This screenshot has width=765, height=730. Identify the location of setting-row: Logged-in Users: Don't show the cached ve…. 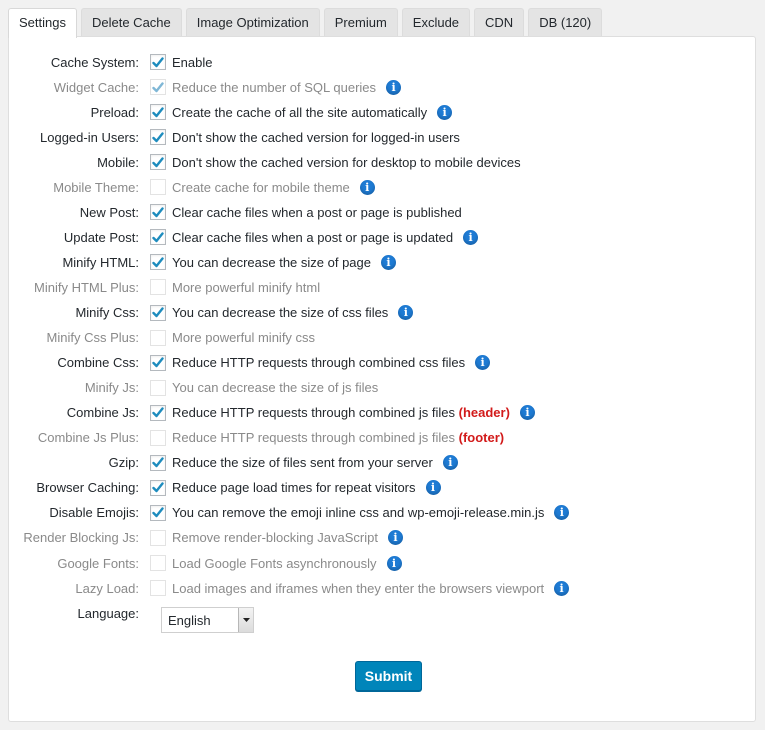
(234, 137).